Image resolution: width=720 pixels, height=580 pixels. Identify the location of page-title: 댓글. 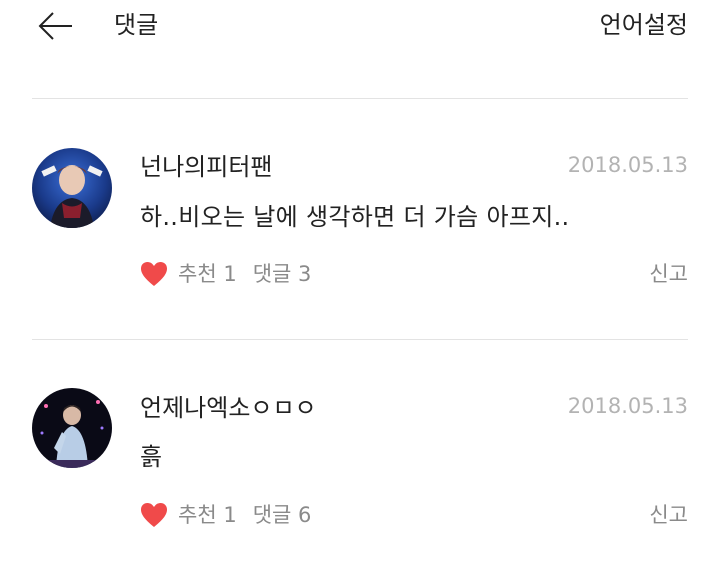
(136, 25).